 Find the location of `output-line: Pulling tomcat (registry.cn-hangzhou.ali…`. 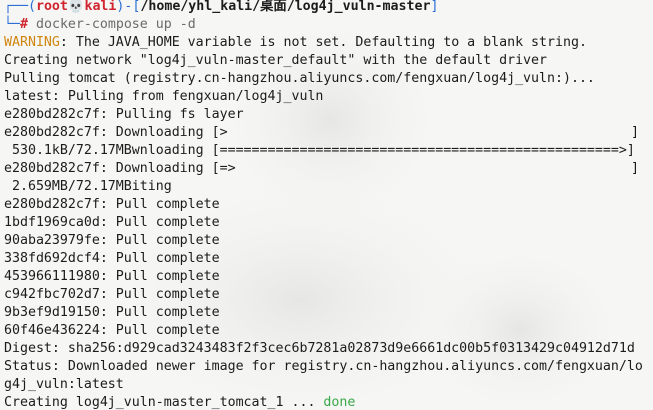

output-line: Pulling tomcat (registry.cn-hangzhou.ali… is located at coordinates (299, 78).